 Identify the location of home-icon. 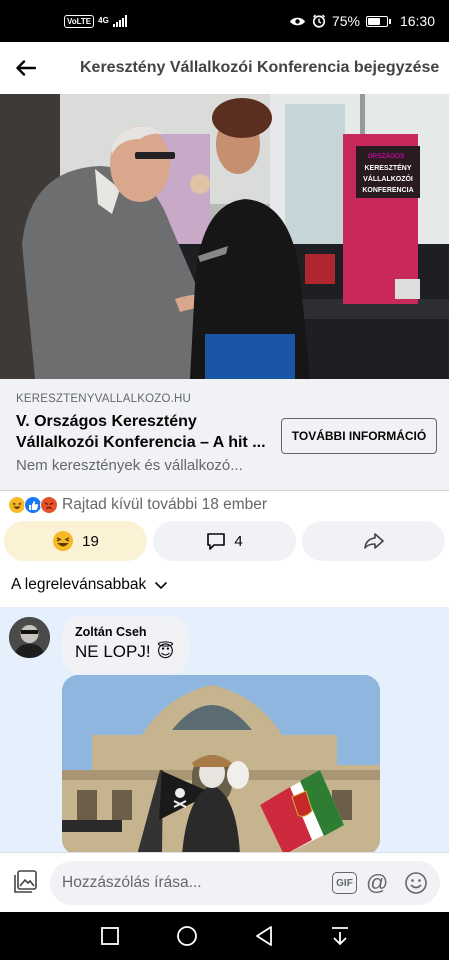
(187, 936).